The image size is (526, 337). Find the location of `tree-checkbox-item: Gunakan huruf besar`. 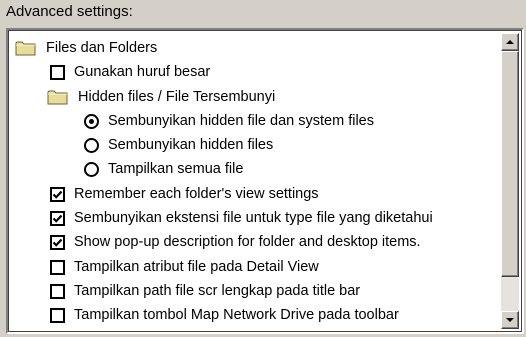

tree-checkbox-item: Gunakan huruf besar is located at coordinates (130, 72).